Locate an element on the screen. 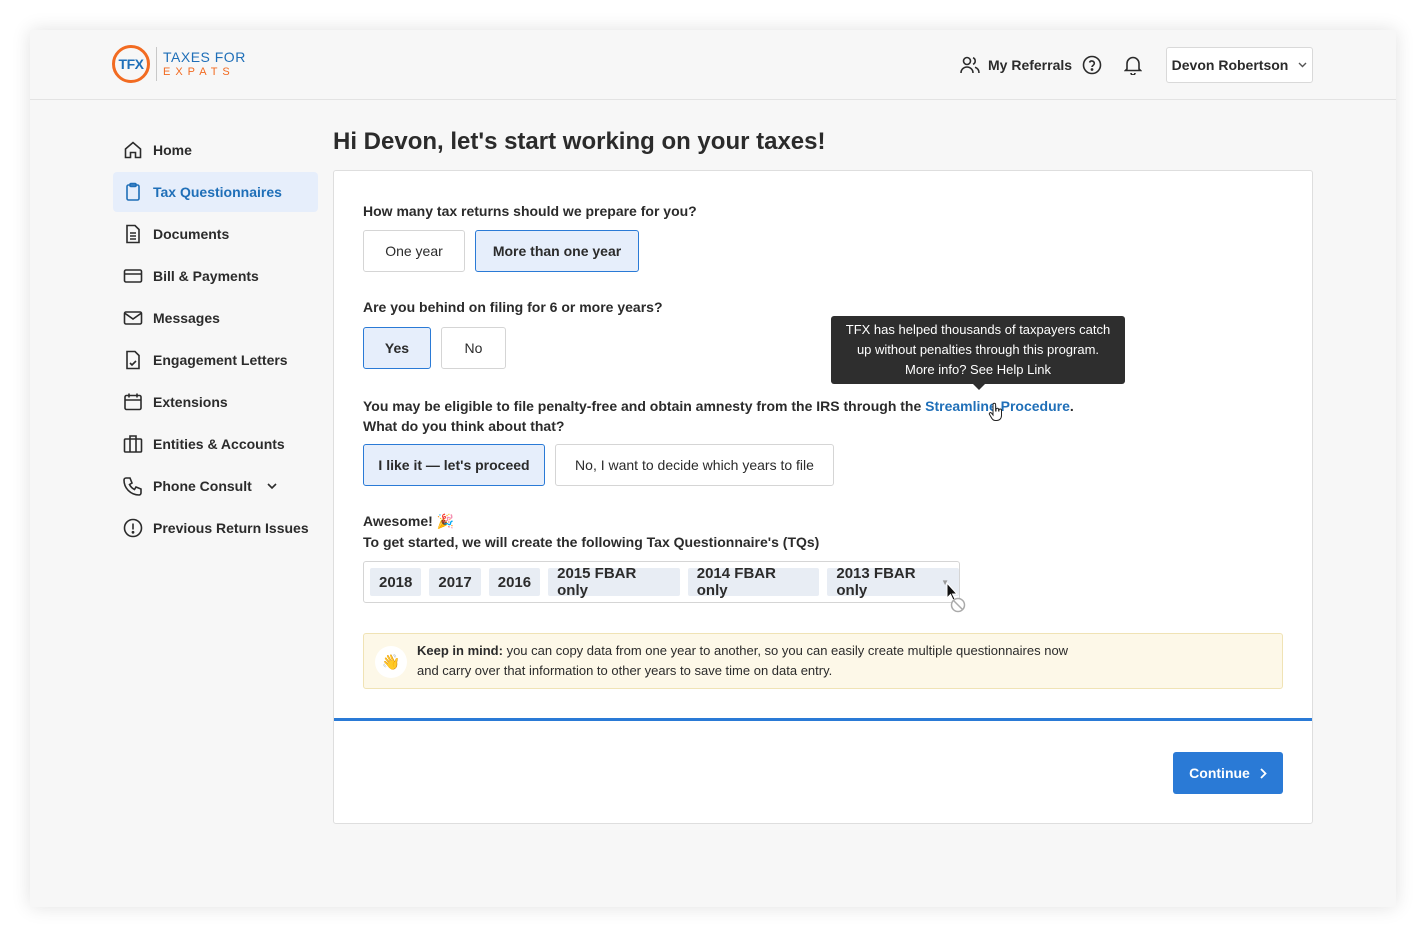 Image resolution: width=1426 pixels, height=937 pixels. tfx-globe-icon: TFX is located at coordinates (131, 64).